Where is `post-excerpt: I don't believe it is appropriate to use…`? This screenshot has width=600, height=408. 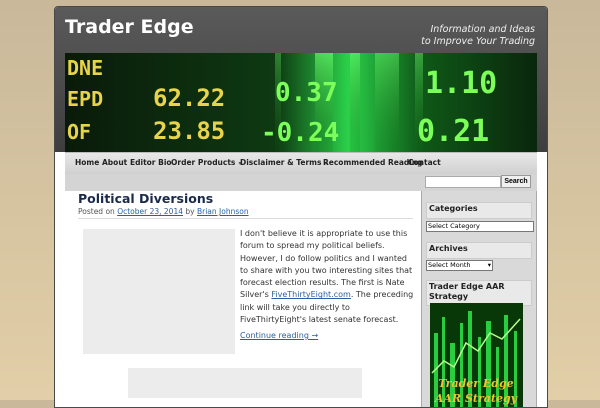 post-excerpt: I don't believe it is appropriate to use… is located at coordinates (327, 277).